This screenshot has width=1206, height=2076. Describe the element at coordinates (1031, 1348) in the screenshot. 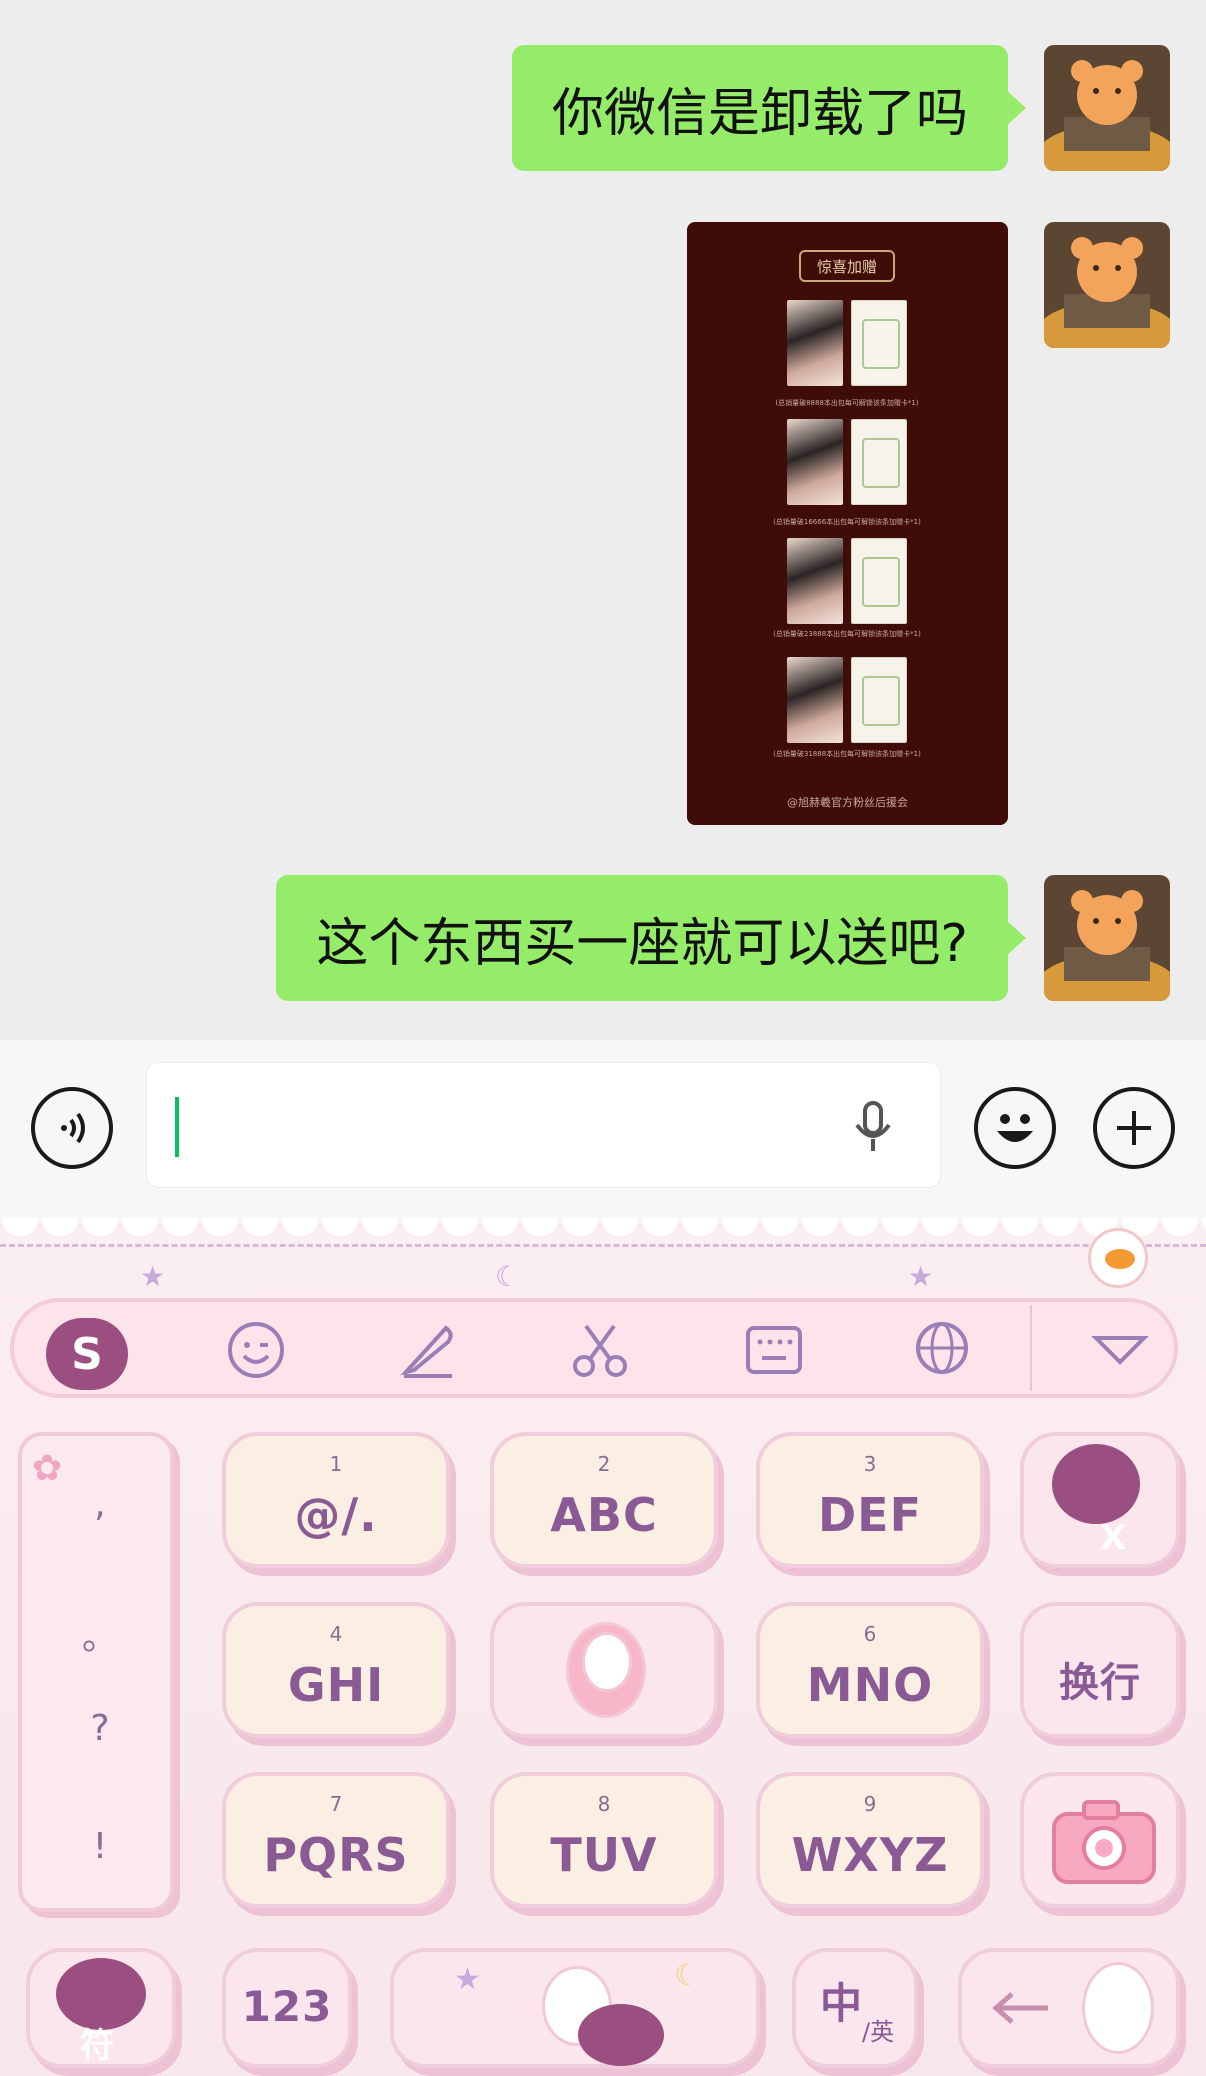

I see `toolbar-divider` at that location.